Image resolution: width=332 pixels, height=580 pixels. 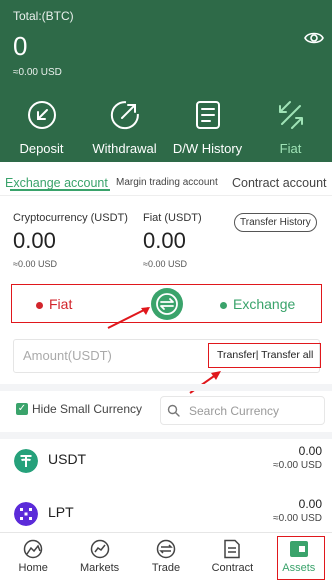 I want to click on green-dot-icon, so click(x=223, y=305).